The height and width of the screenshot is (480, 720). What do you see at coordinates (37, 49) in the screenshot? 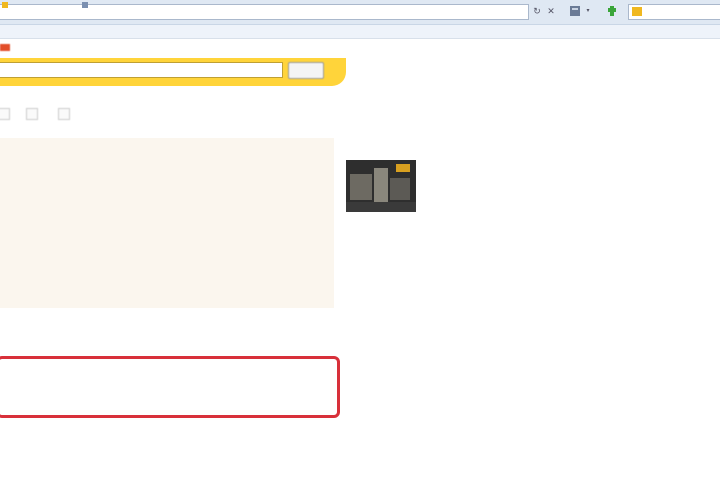
I see `service-nav` at bounding box center [37, 49].